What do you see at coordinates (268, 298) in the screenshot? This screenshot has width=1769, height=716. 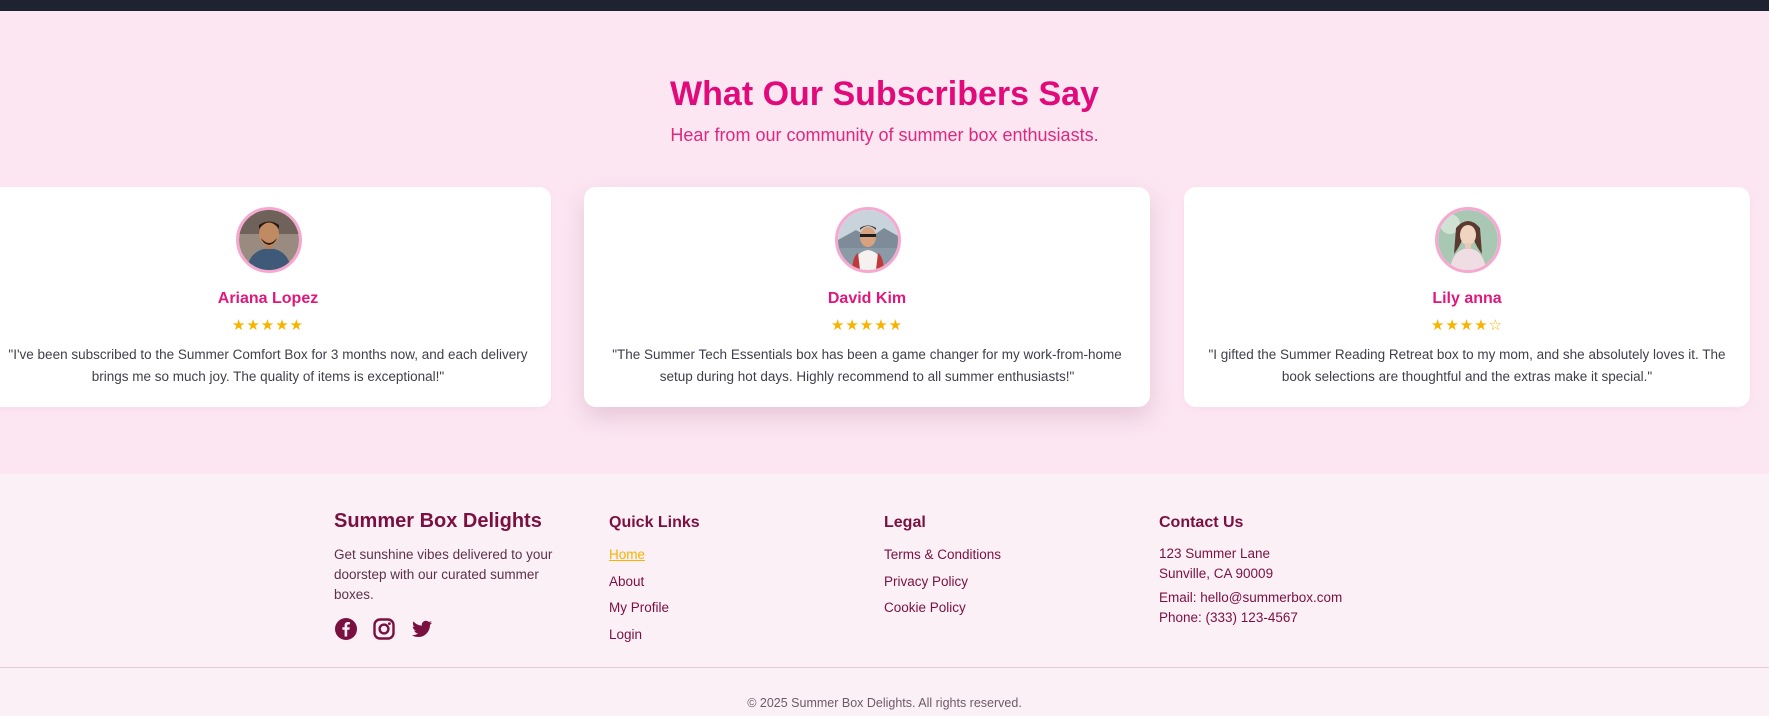 I see `reviewer-name: Ariana Lopez` at bounding box center [268, 298].